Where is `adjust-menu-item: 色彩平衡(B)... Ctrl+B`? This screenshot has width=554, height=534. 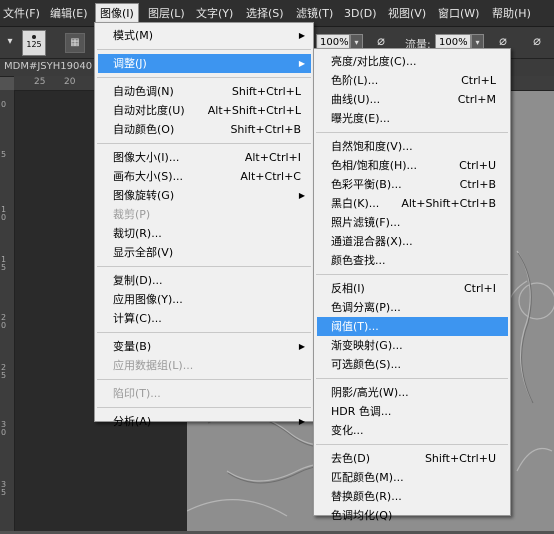 adjust-menu-item: 色彩平衡(B)... Ctrl+B is located at coordinates (412, 184).